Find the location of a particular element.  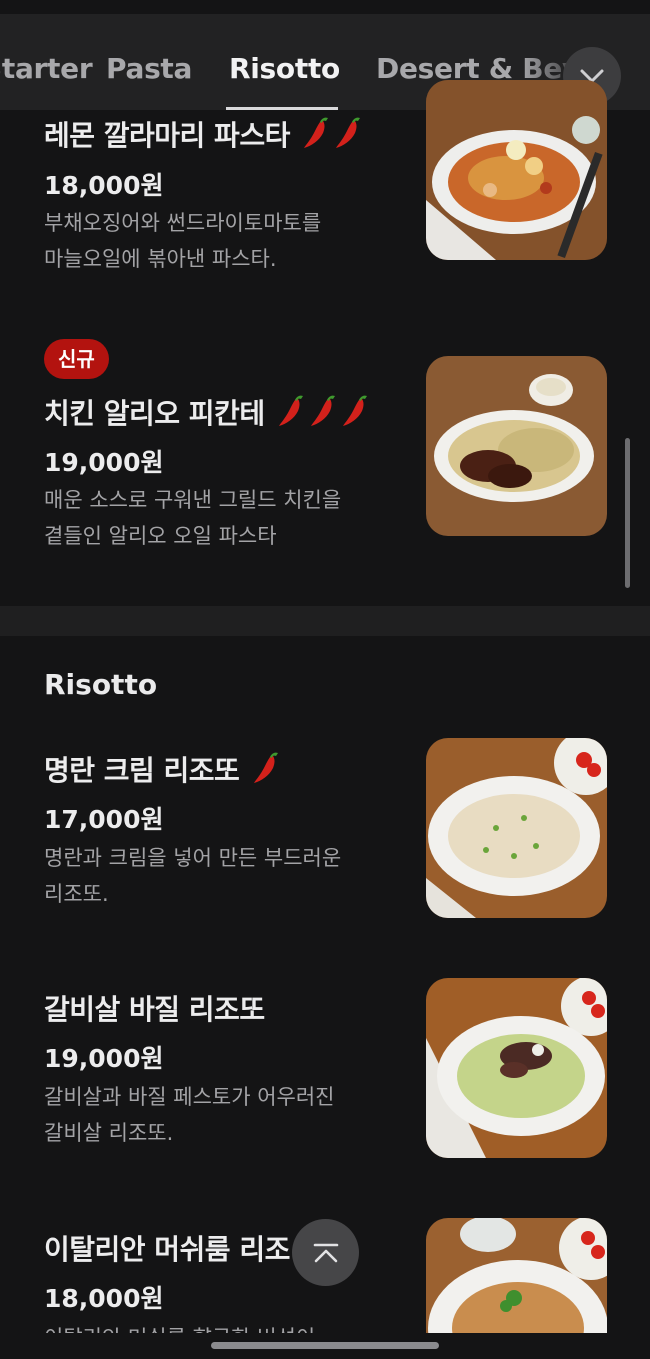

arrow-up-to-top-icon is located at coordinates (325, 1252).